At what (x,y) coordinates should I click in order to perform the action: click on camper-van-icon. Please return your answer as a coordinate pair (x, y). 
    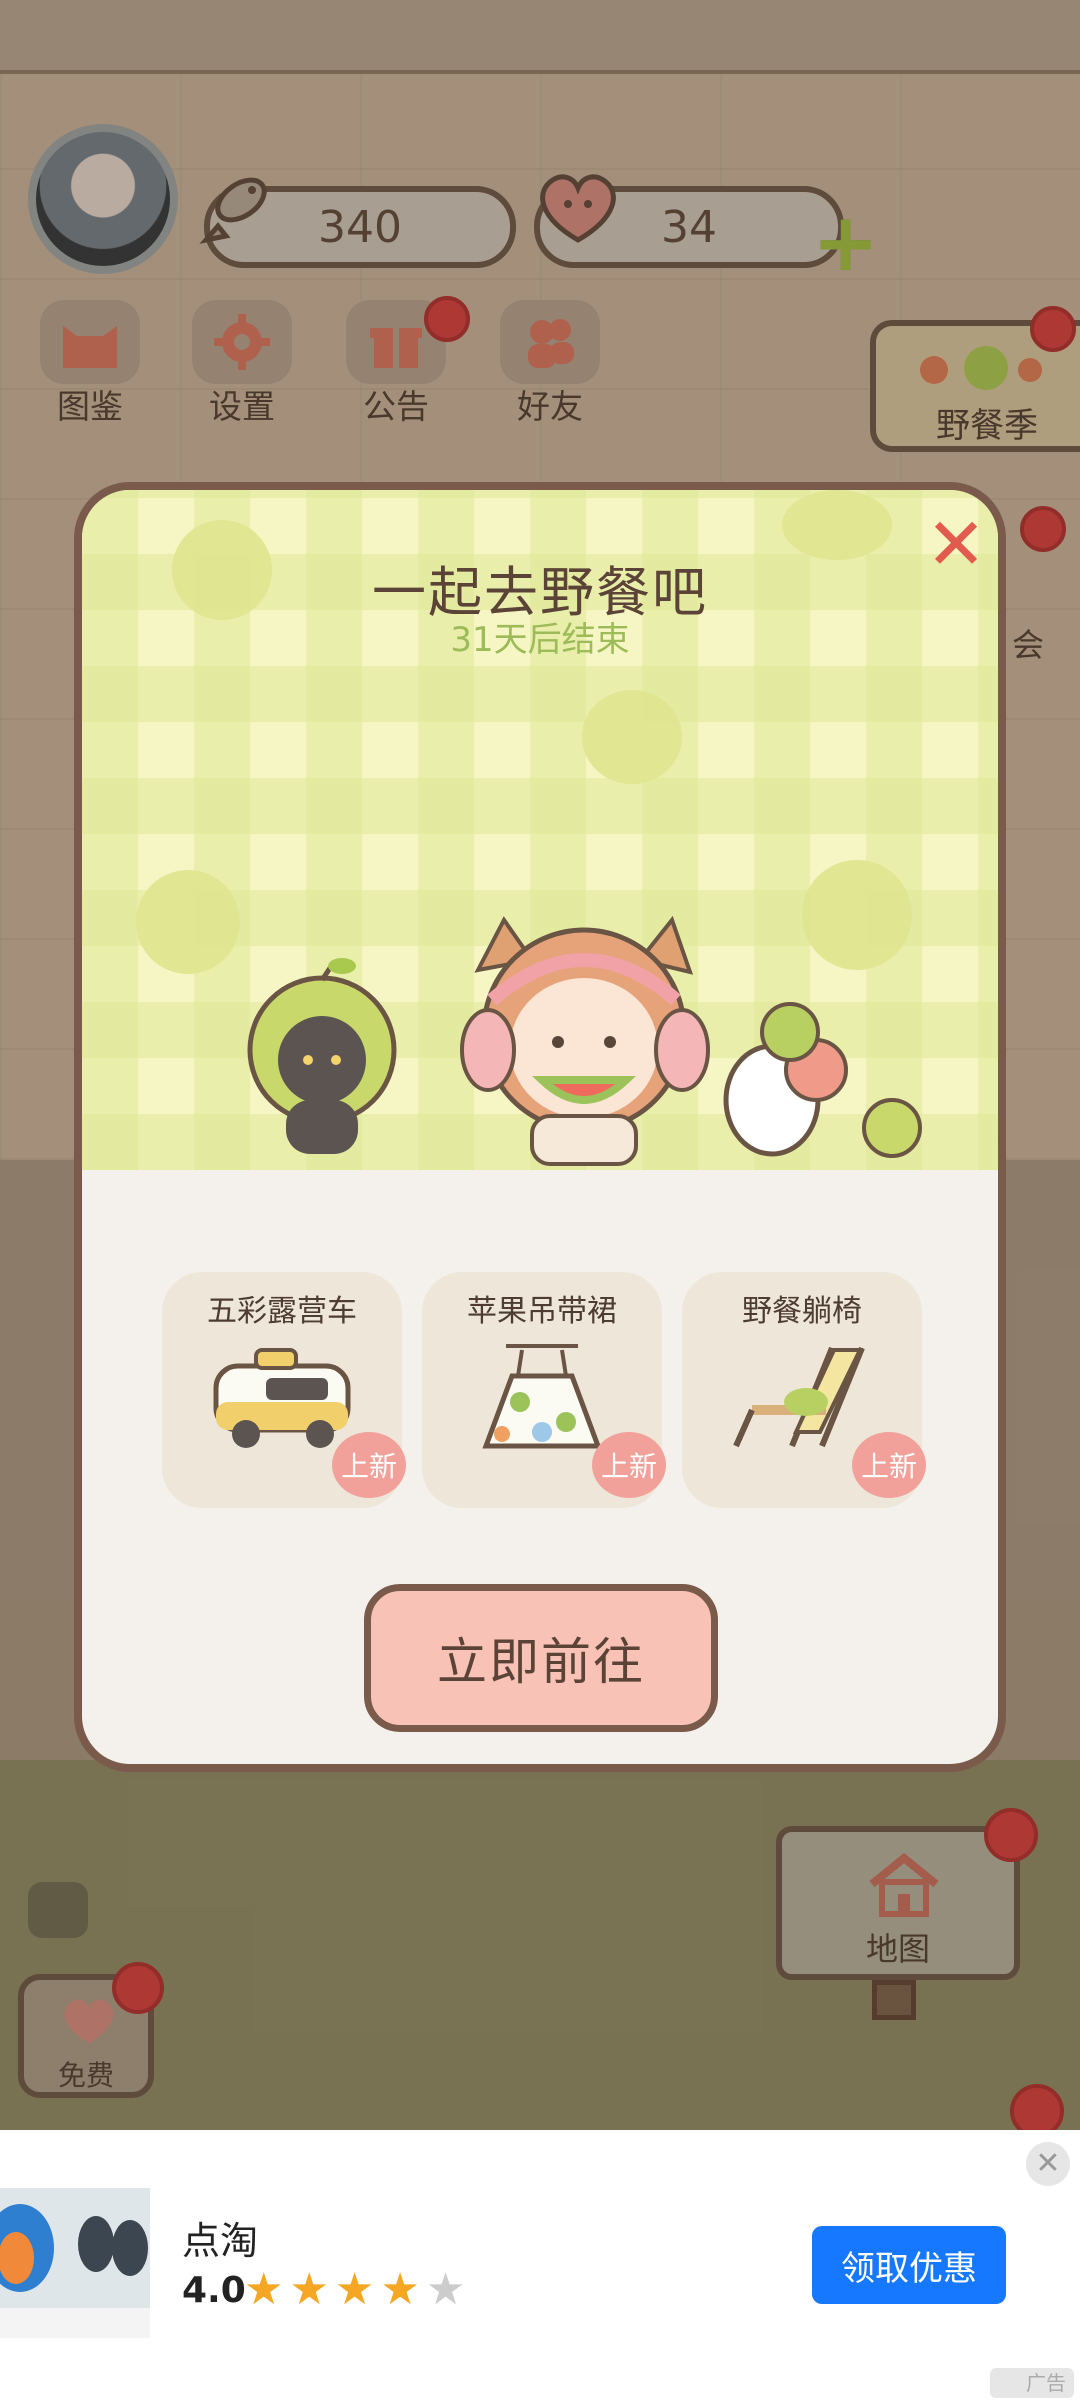
    Looking at the image, I should click on (282, 1398).